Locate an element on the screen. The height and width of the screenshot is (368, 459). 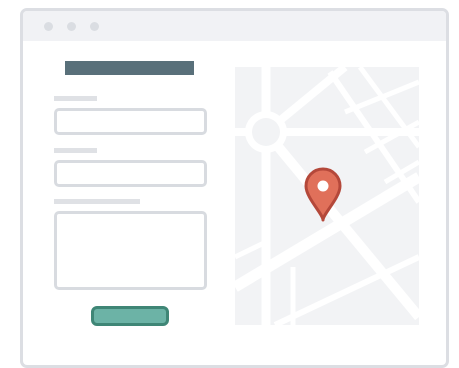
email-field-label is located at coordinates (75, 150).